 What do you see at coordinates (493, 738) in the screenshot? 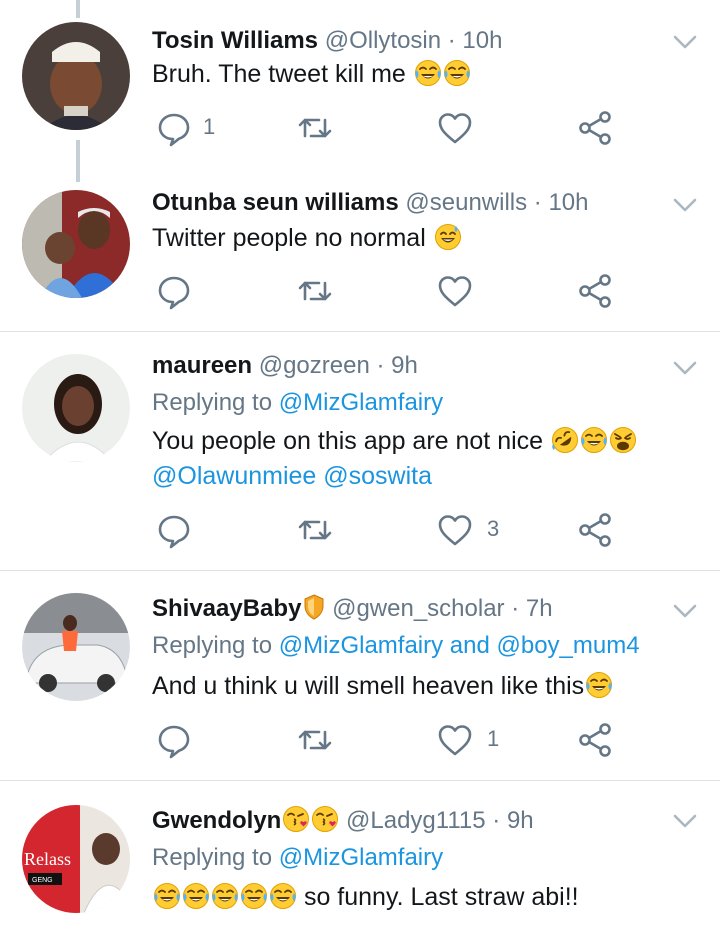
I see `like-count: 1` at bounding box center [493, 738].